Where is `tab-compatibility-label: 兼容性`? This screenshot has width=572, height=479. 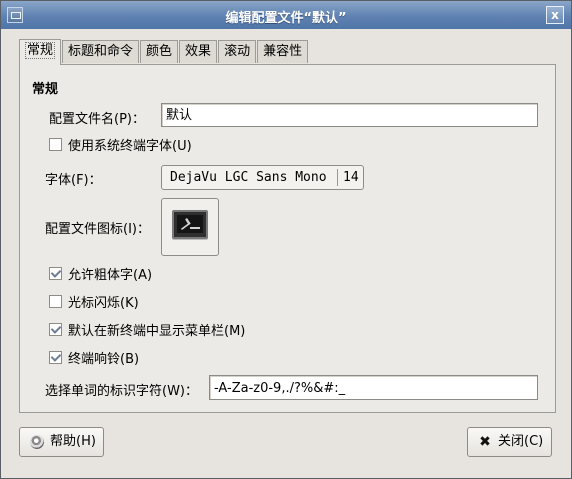 tab-compatibility-label: 兼容性 is located at coordinates (283, 51).